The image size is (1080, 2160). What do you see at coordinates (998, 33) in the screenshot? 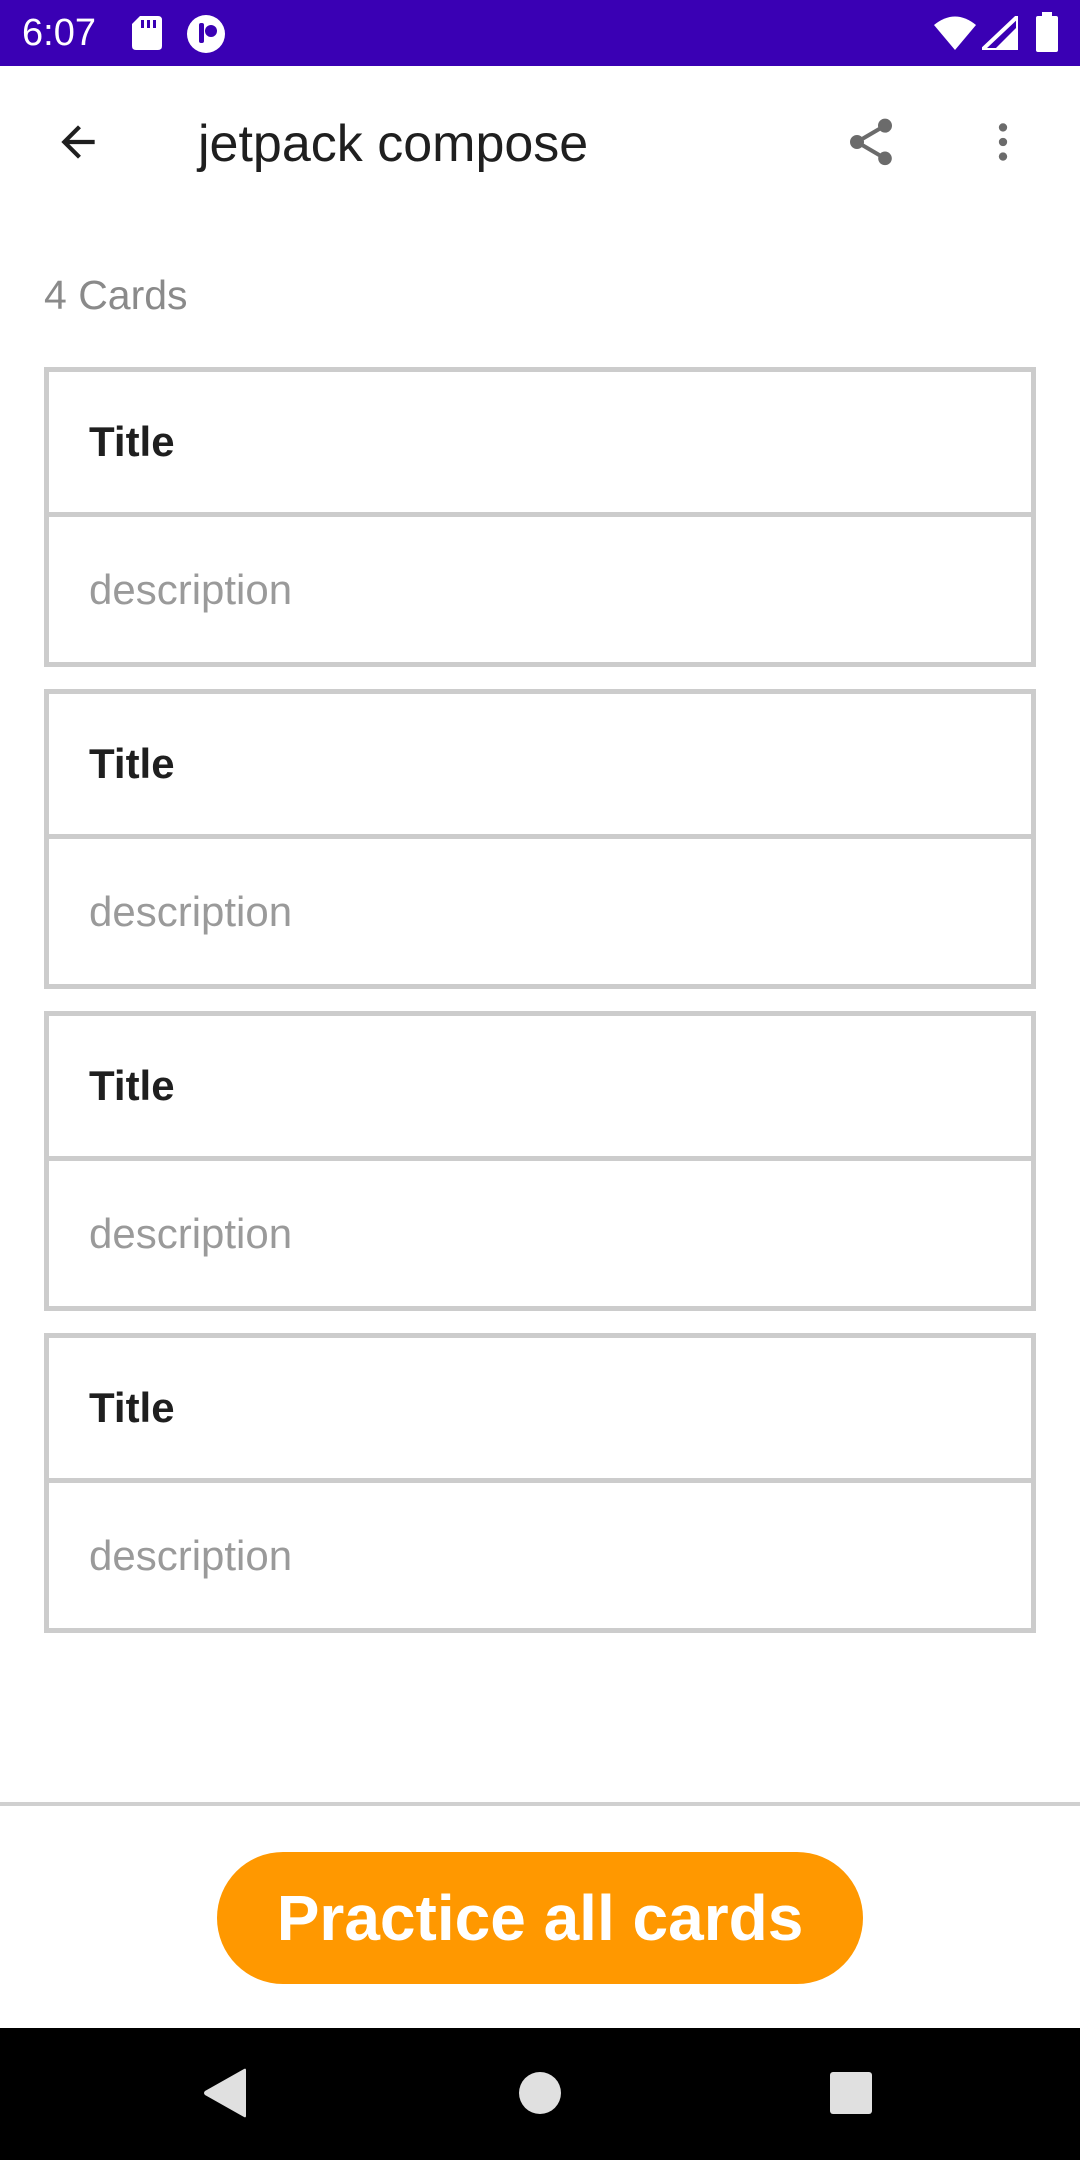
I see `signal-icon` at bounding box center [998, 33].